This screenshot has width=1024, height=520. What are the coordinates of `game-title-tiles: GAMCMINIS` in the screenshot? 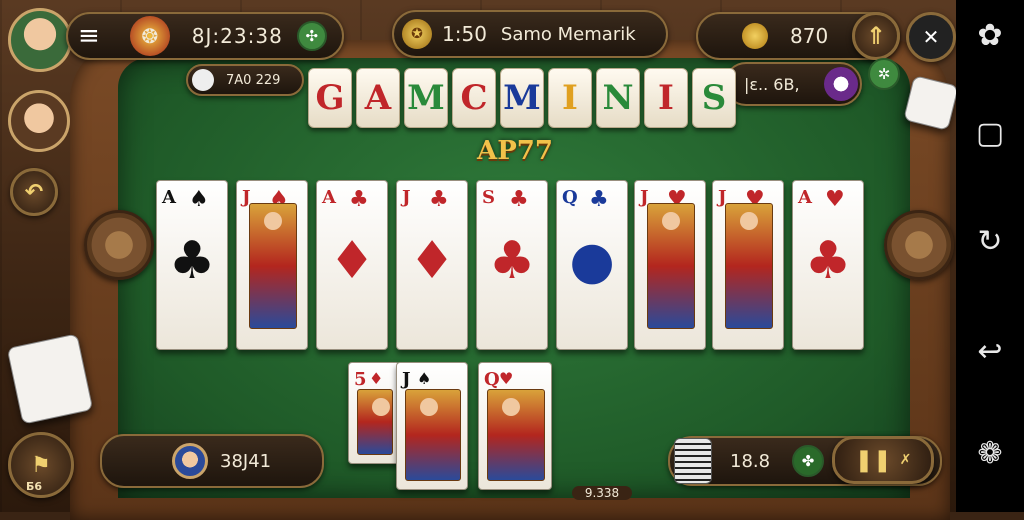 It's located at (522, 98).